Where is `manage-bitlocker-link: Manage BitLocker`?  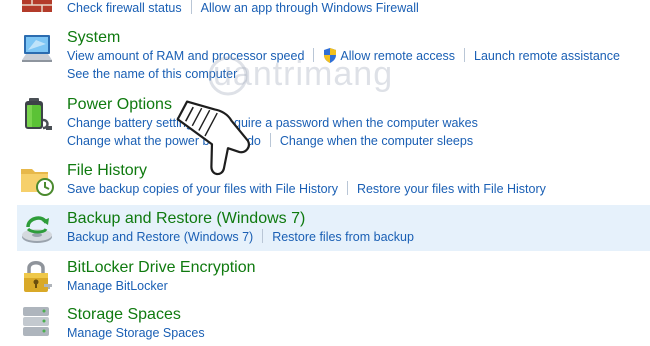 manage-bitlocker-link: Manage BitLocker is located at coordinates (117, 286).